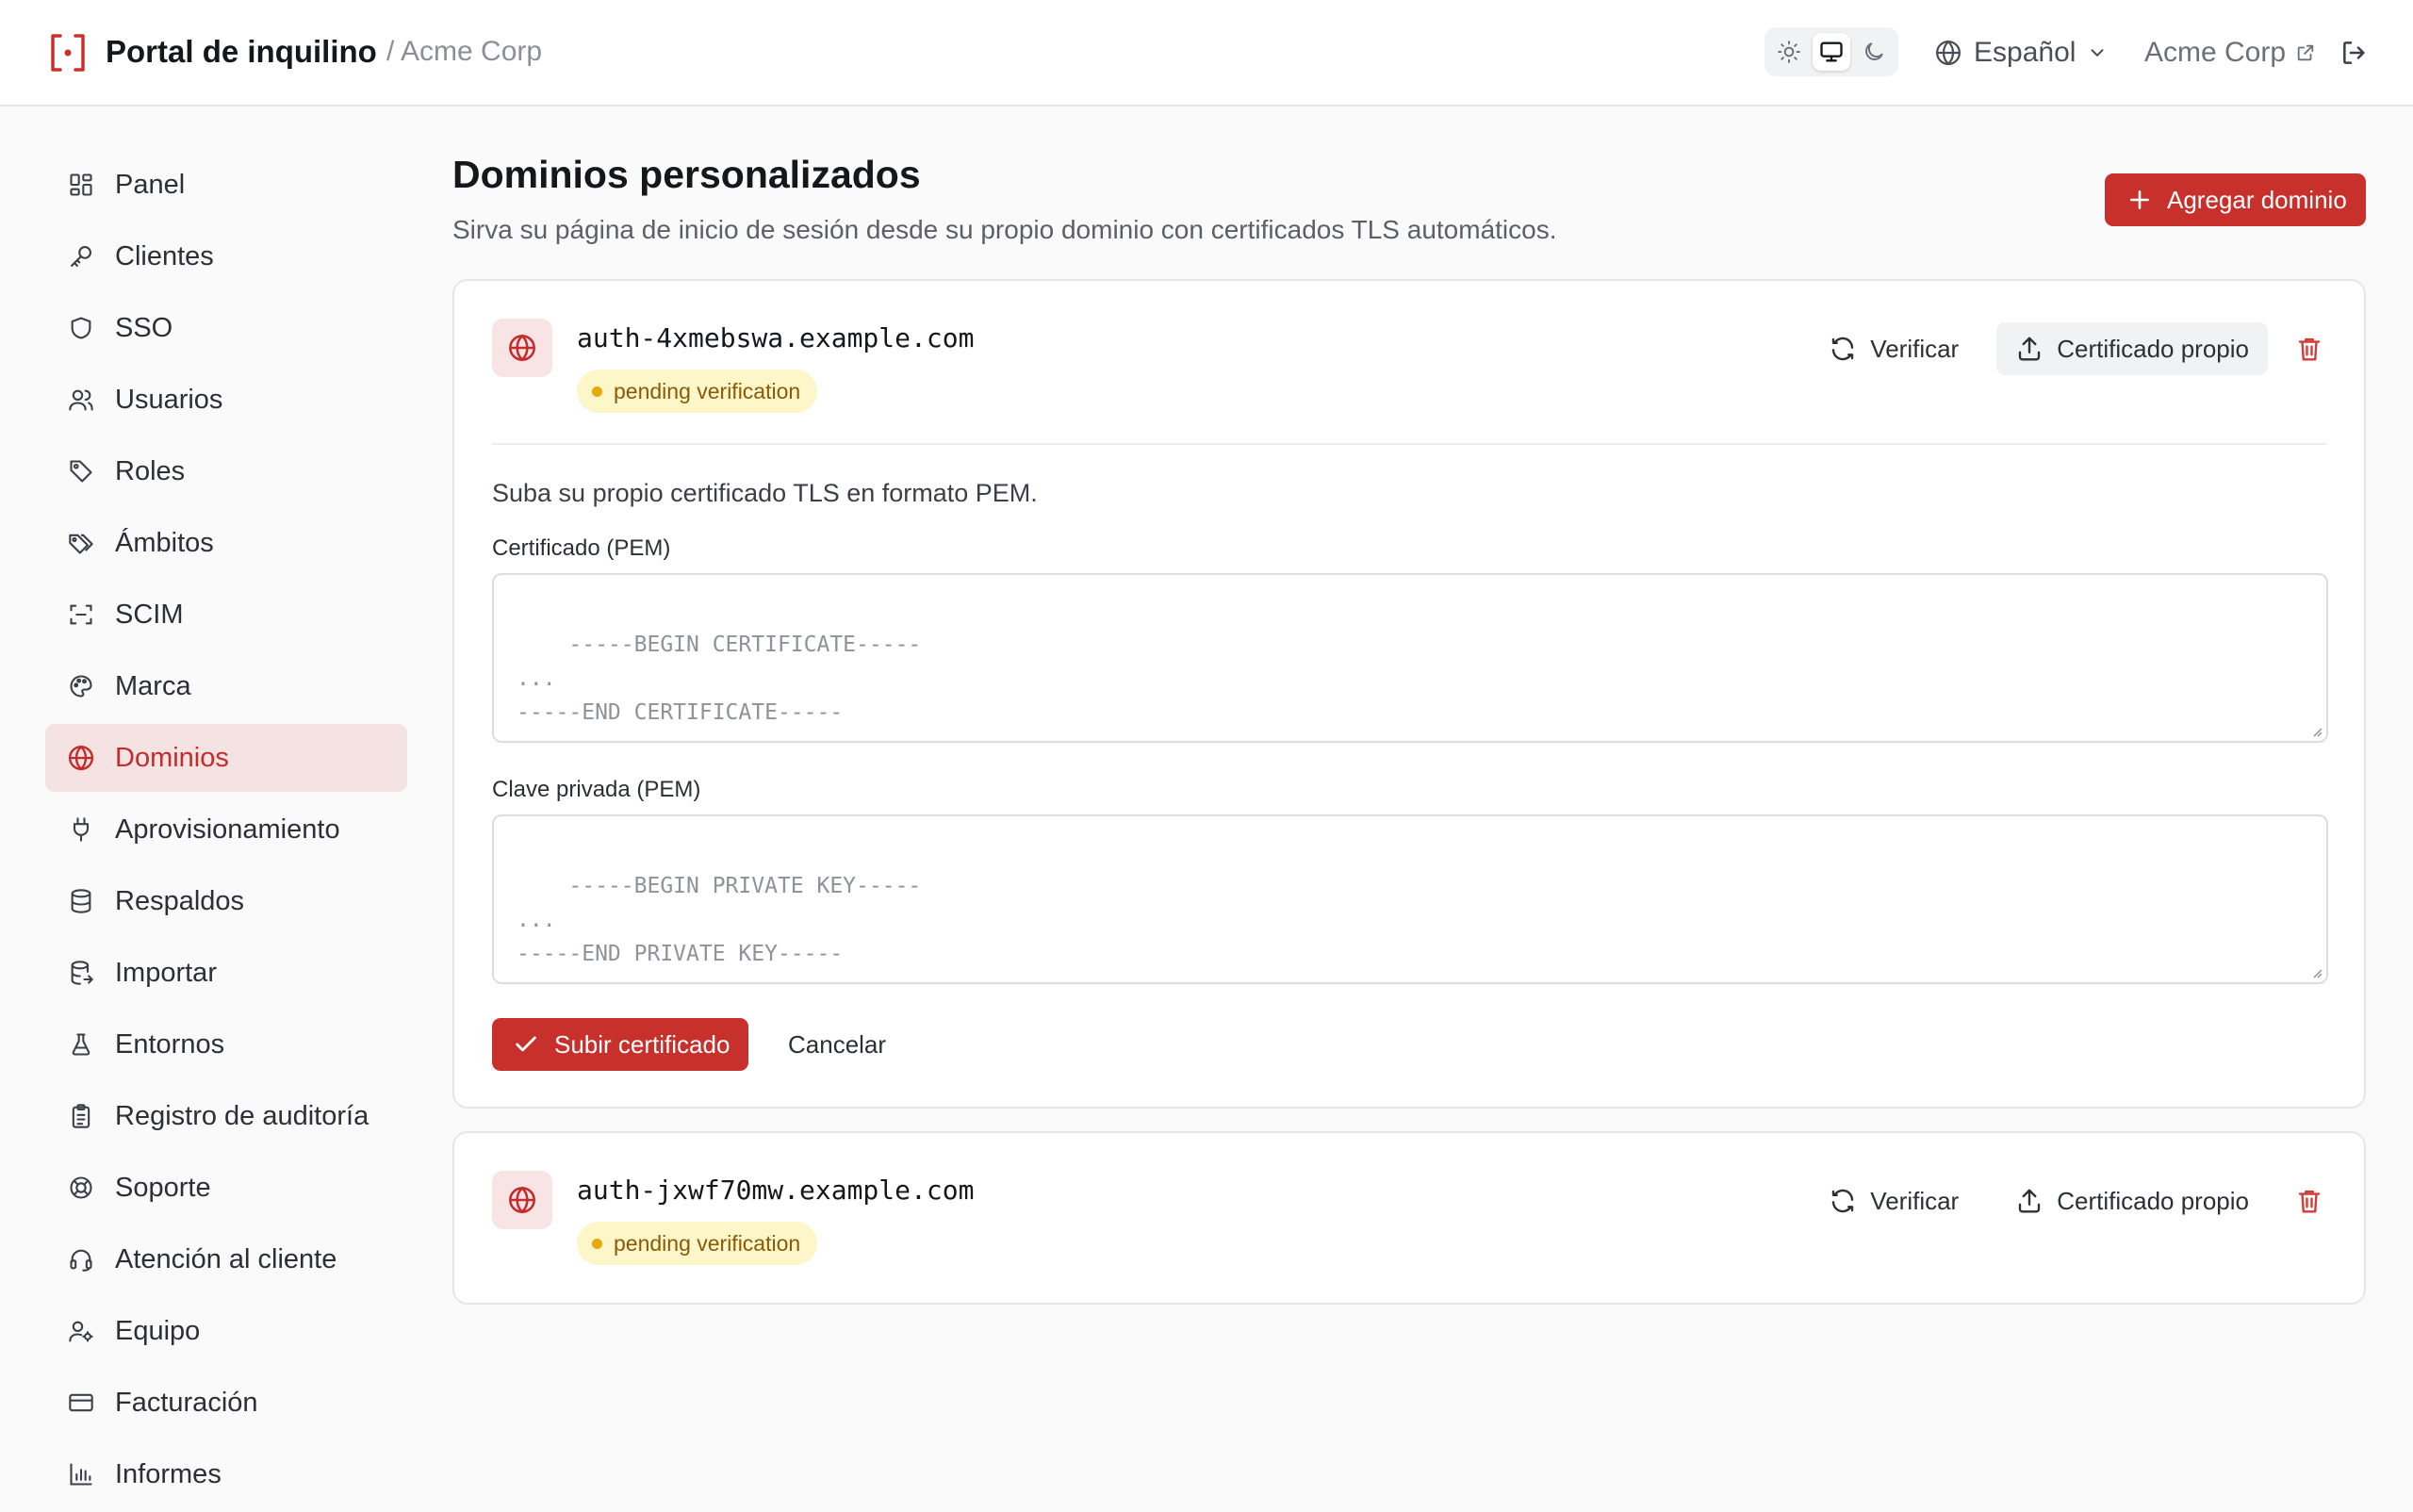 The height and width of the screenshot is (1512, 2413). I want to click on upload-certificate-button: Subir certificado, so click(620, 1045).